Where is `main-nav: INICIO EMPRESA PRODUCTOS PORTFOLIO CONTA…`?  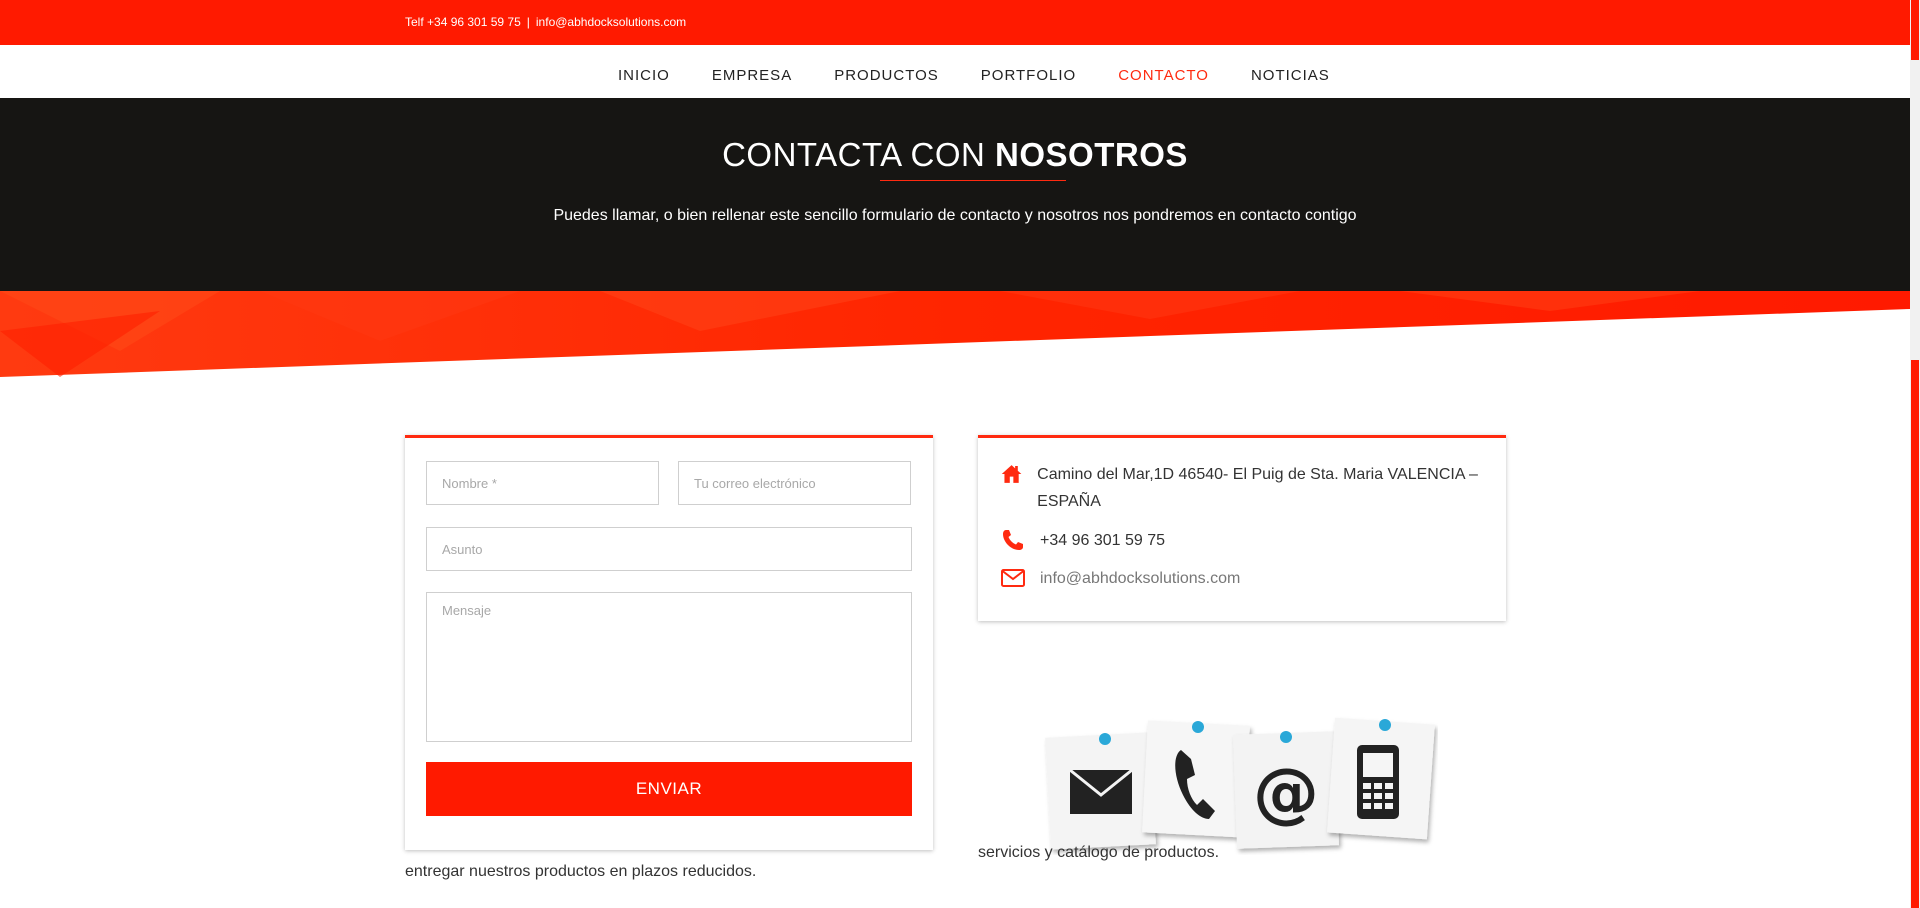
main-nav: INICIO EMPRESA PRODUCTOS PORTFOLIO CONTA… is located at coordinates (995, 75).